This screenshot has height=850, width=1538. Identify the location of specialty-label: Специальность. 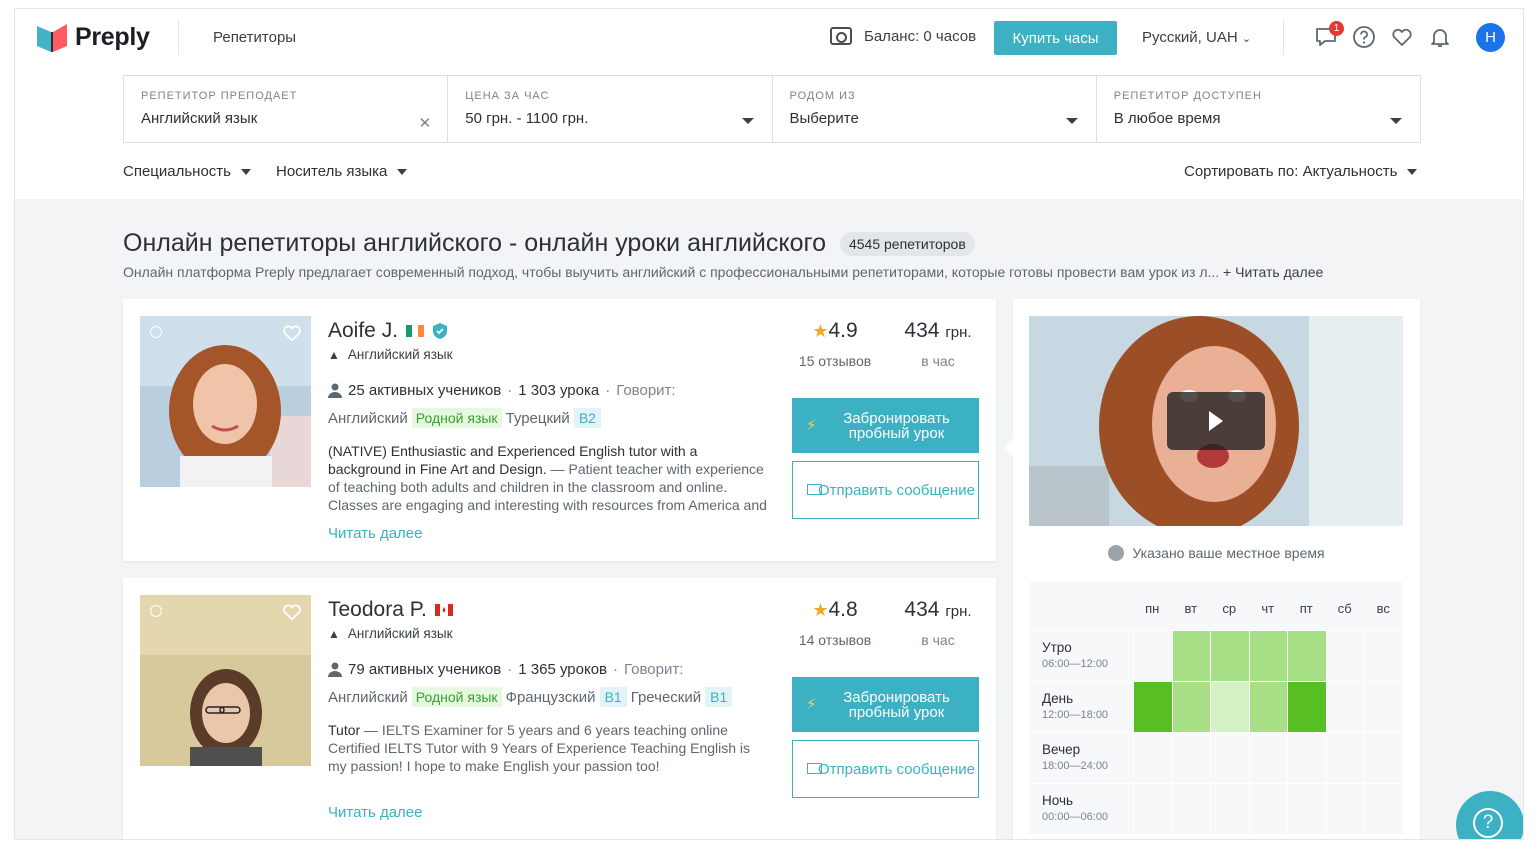
(177, 171).